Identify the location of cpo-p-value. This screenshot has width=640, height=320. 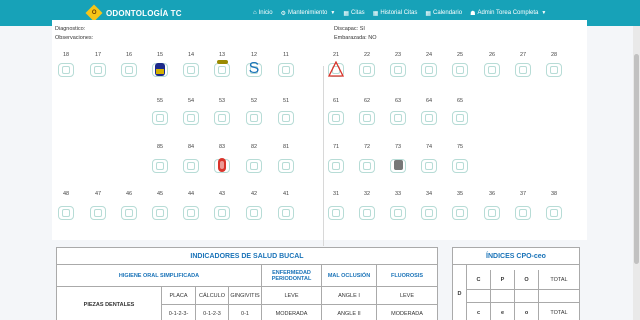
(503, 296).